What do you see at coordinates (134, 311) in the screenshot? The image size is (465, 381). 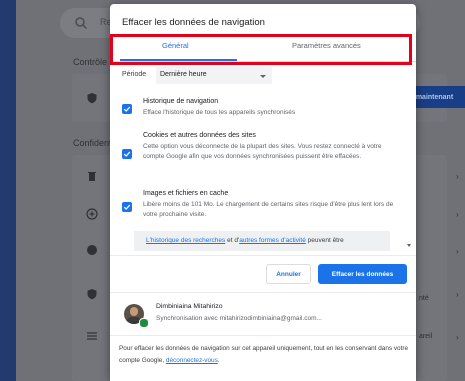 I see `avatar-face` at bounding box center [134, 311].